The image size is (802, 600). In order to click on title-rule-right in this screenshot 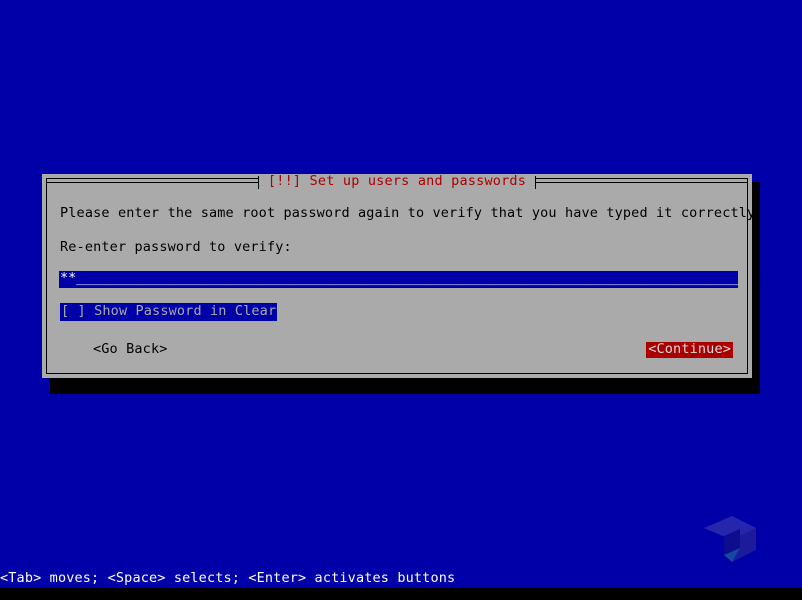, I will do `click(642, 182)`.